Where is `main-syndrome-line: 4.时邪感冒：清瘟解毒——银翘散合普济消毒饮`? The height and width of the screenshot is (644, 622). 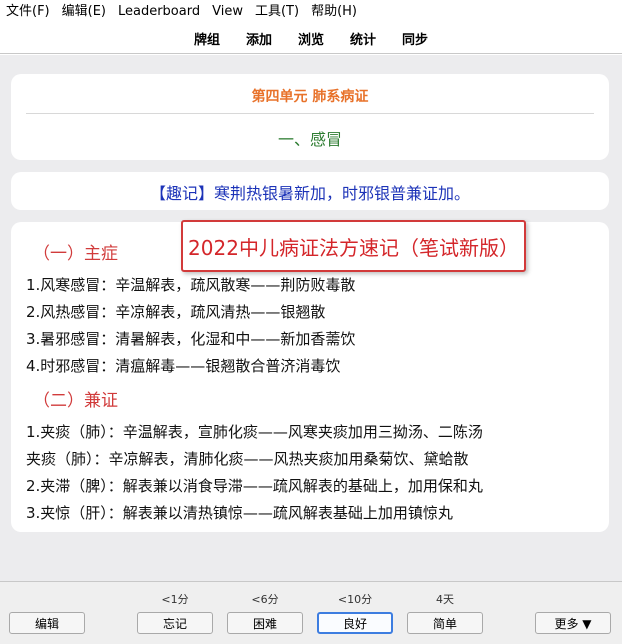 main-syndrome-line: 4.时邪感冒：清瘟解毒——银翘散合普济消毒饮 is located at coordinates (183, 366).